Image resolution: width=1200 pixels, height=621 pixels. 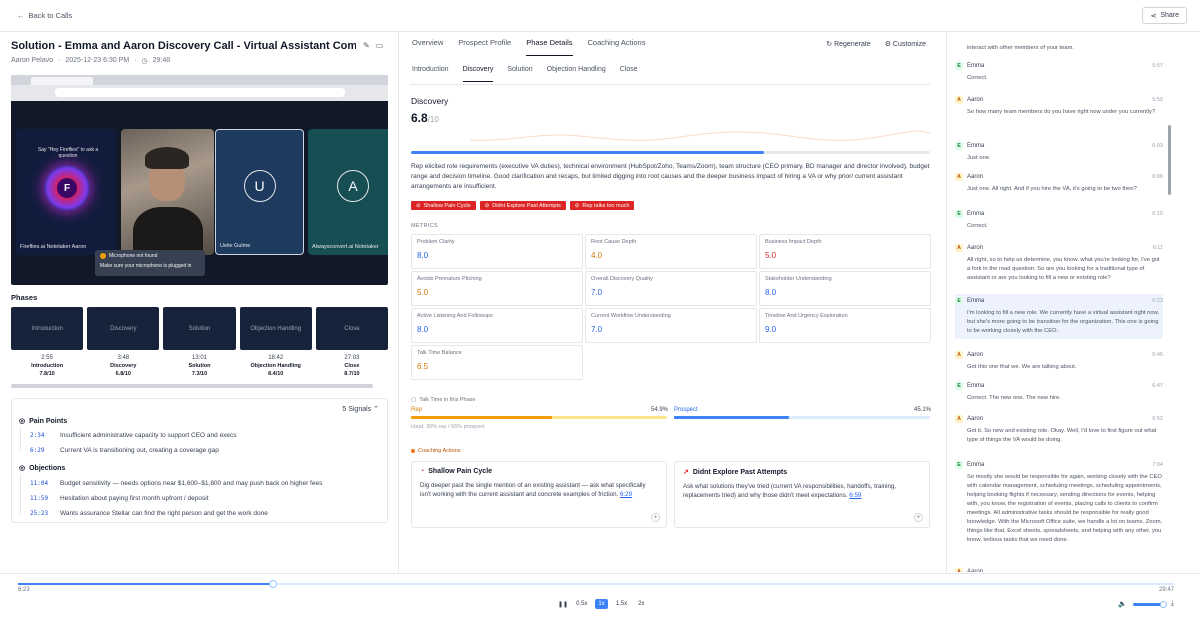 I want to click on transcript-message: E Emma 6:10 Correct., so click(x=1059, y=220).